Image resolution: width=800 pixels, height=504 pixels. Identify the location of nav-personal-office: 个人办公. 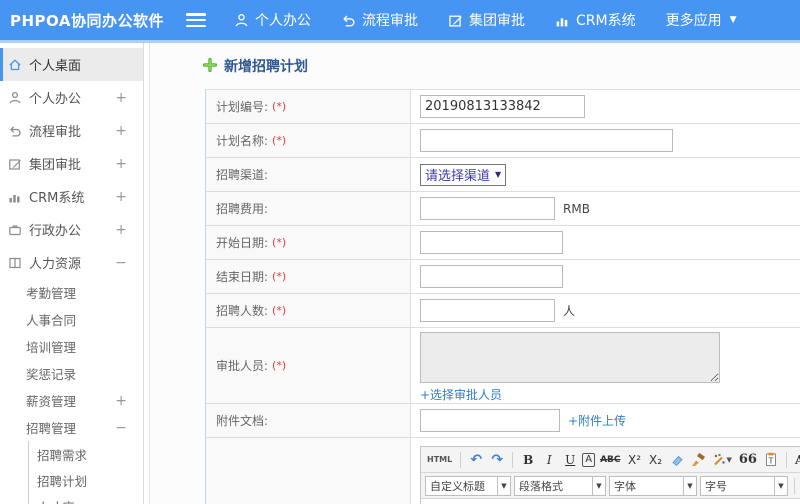
(272, 20).